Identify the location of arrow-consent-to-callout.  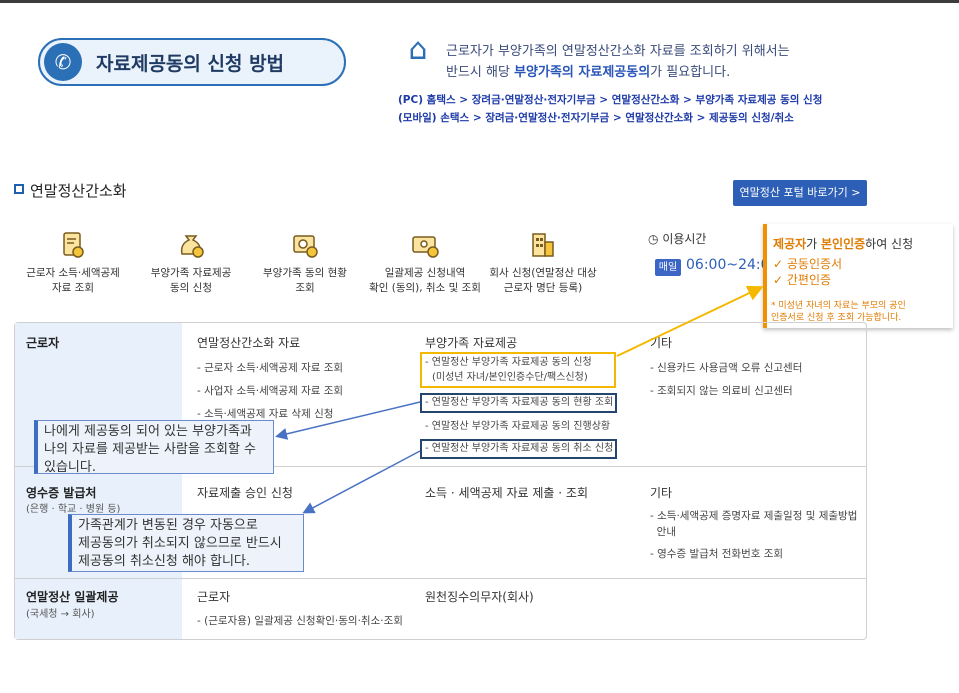
(690, 321).